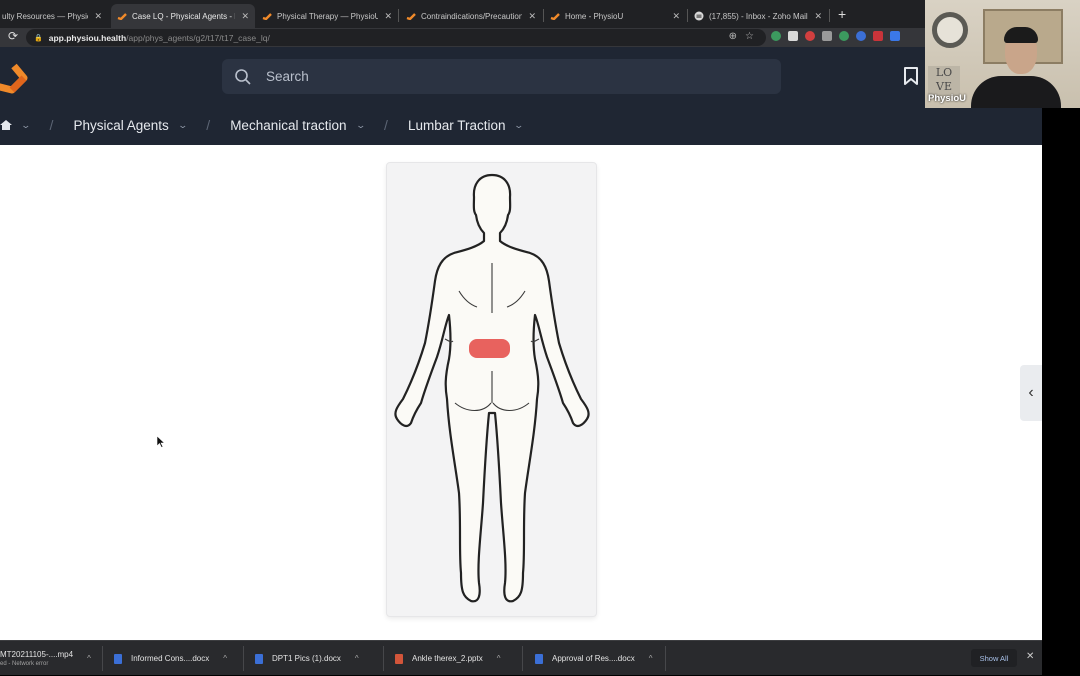 The height and width of the screenshot is (676, 1080). What do you see at coordinates (15, 125) in the screenshot?
I see `breadcrumb-home: ⌄` at bounding box center [15, 125].